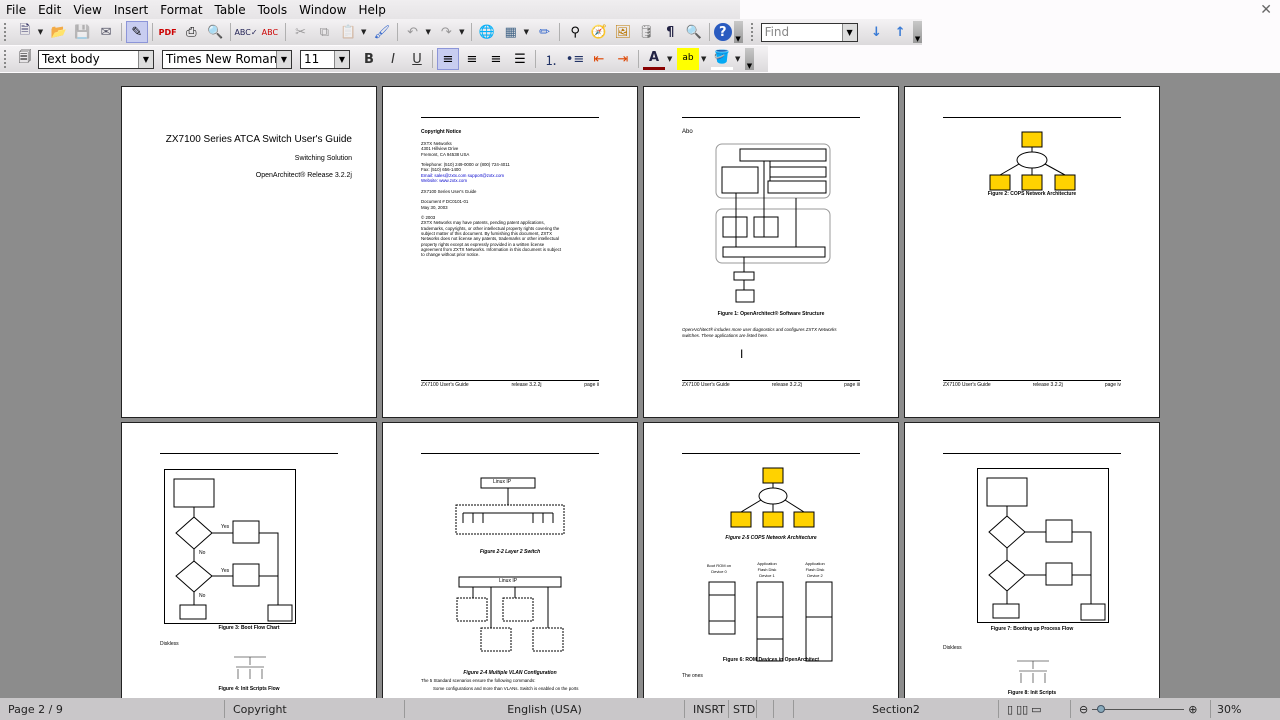 Image resolution: width=1280 pixels, height=720 pixels. What do you see at coordinates (1226, 709) in the screenshot?
I see `zoom-level: 30%` at bounding box center [1226, 709].